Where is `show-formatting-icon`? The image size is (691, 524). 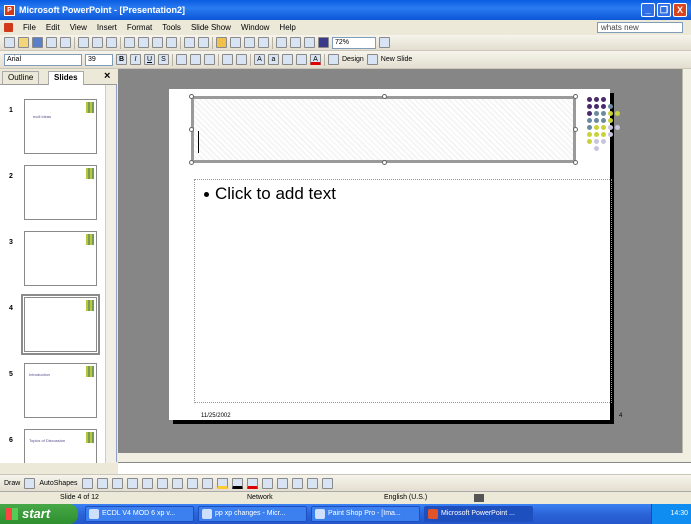 show-formatting-icon is located at coordinates (295, 42).